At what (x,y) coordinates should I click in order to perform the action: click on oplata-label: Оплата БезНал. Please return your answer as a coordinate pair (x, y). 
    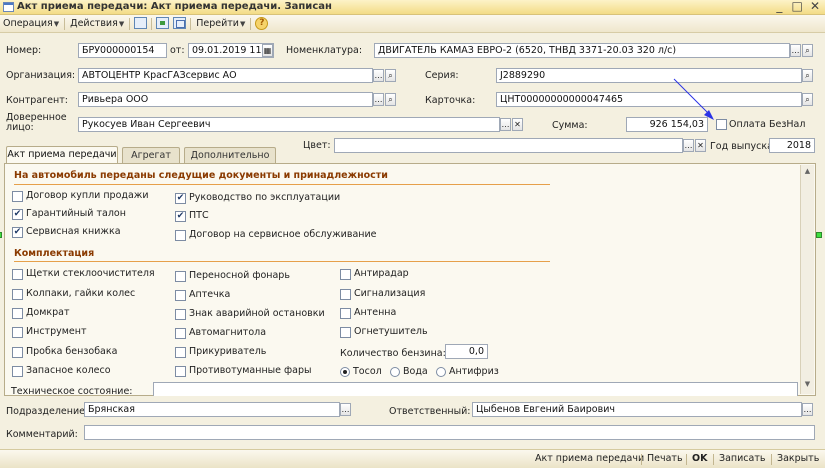
    Looking at the image, I should click on (767, 124).